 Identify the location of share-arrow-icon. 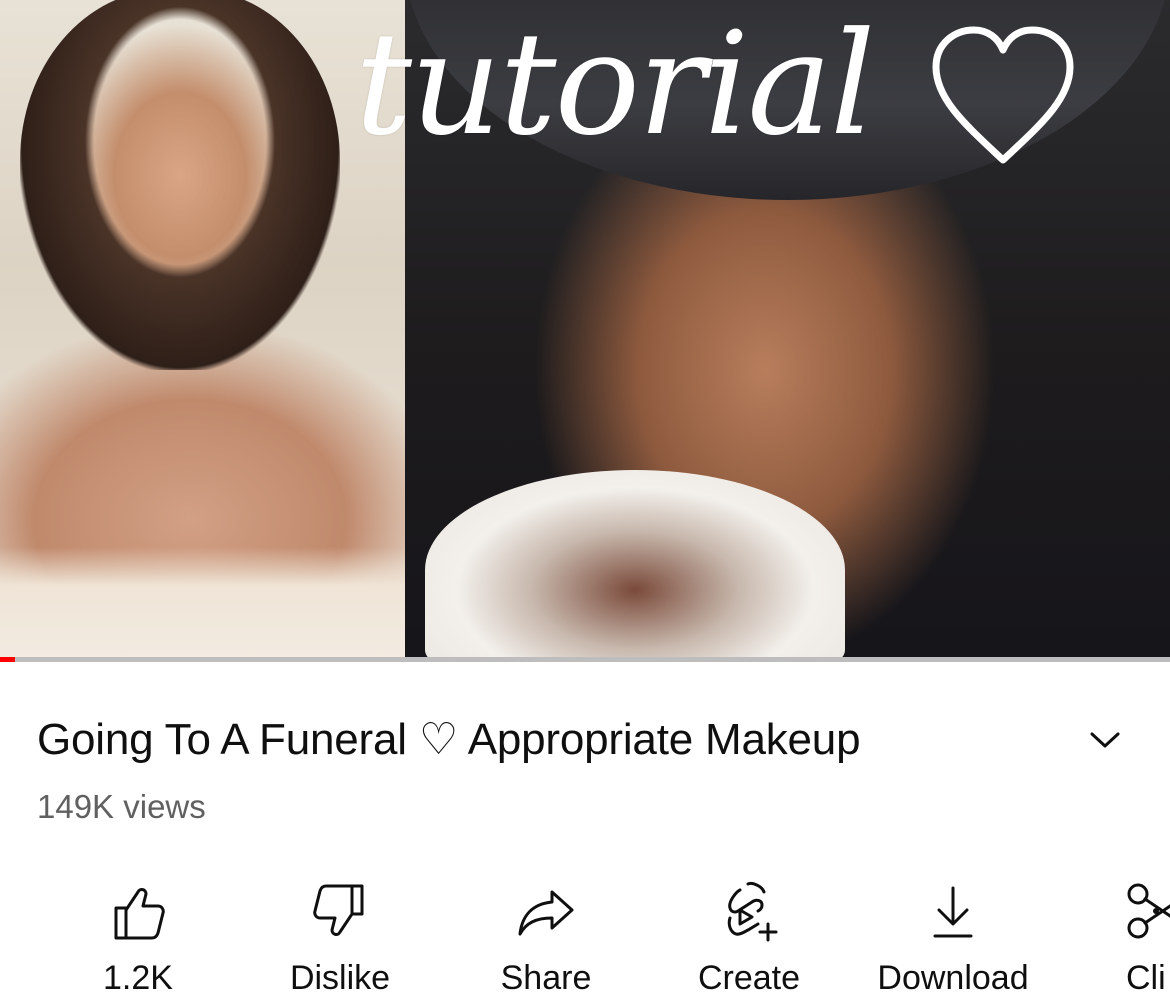
(546, 913).